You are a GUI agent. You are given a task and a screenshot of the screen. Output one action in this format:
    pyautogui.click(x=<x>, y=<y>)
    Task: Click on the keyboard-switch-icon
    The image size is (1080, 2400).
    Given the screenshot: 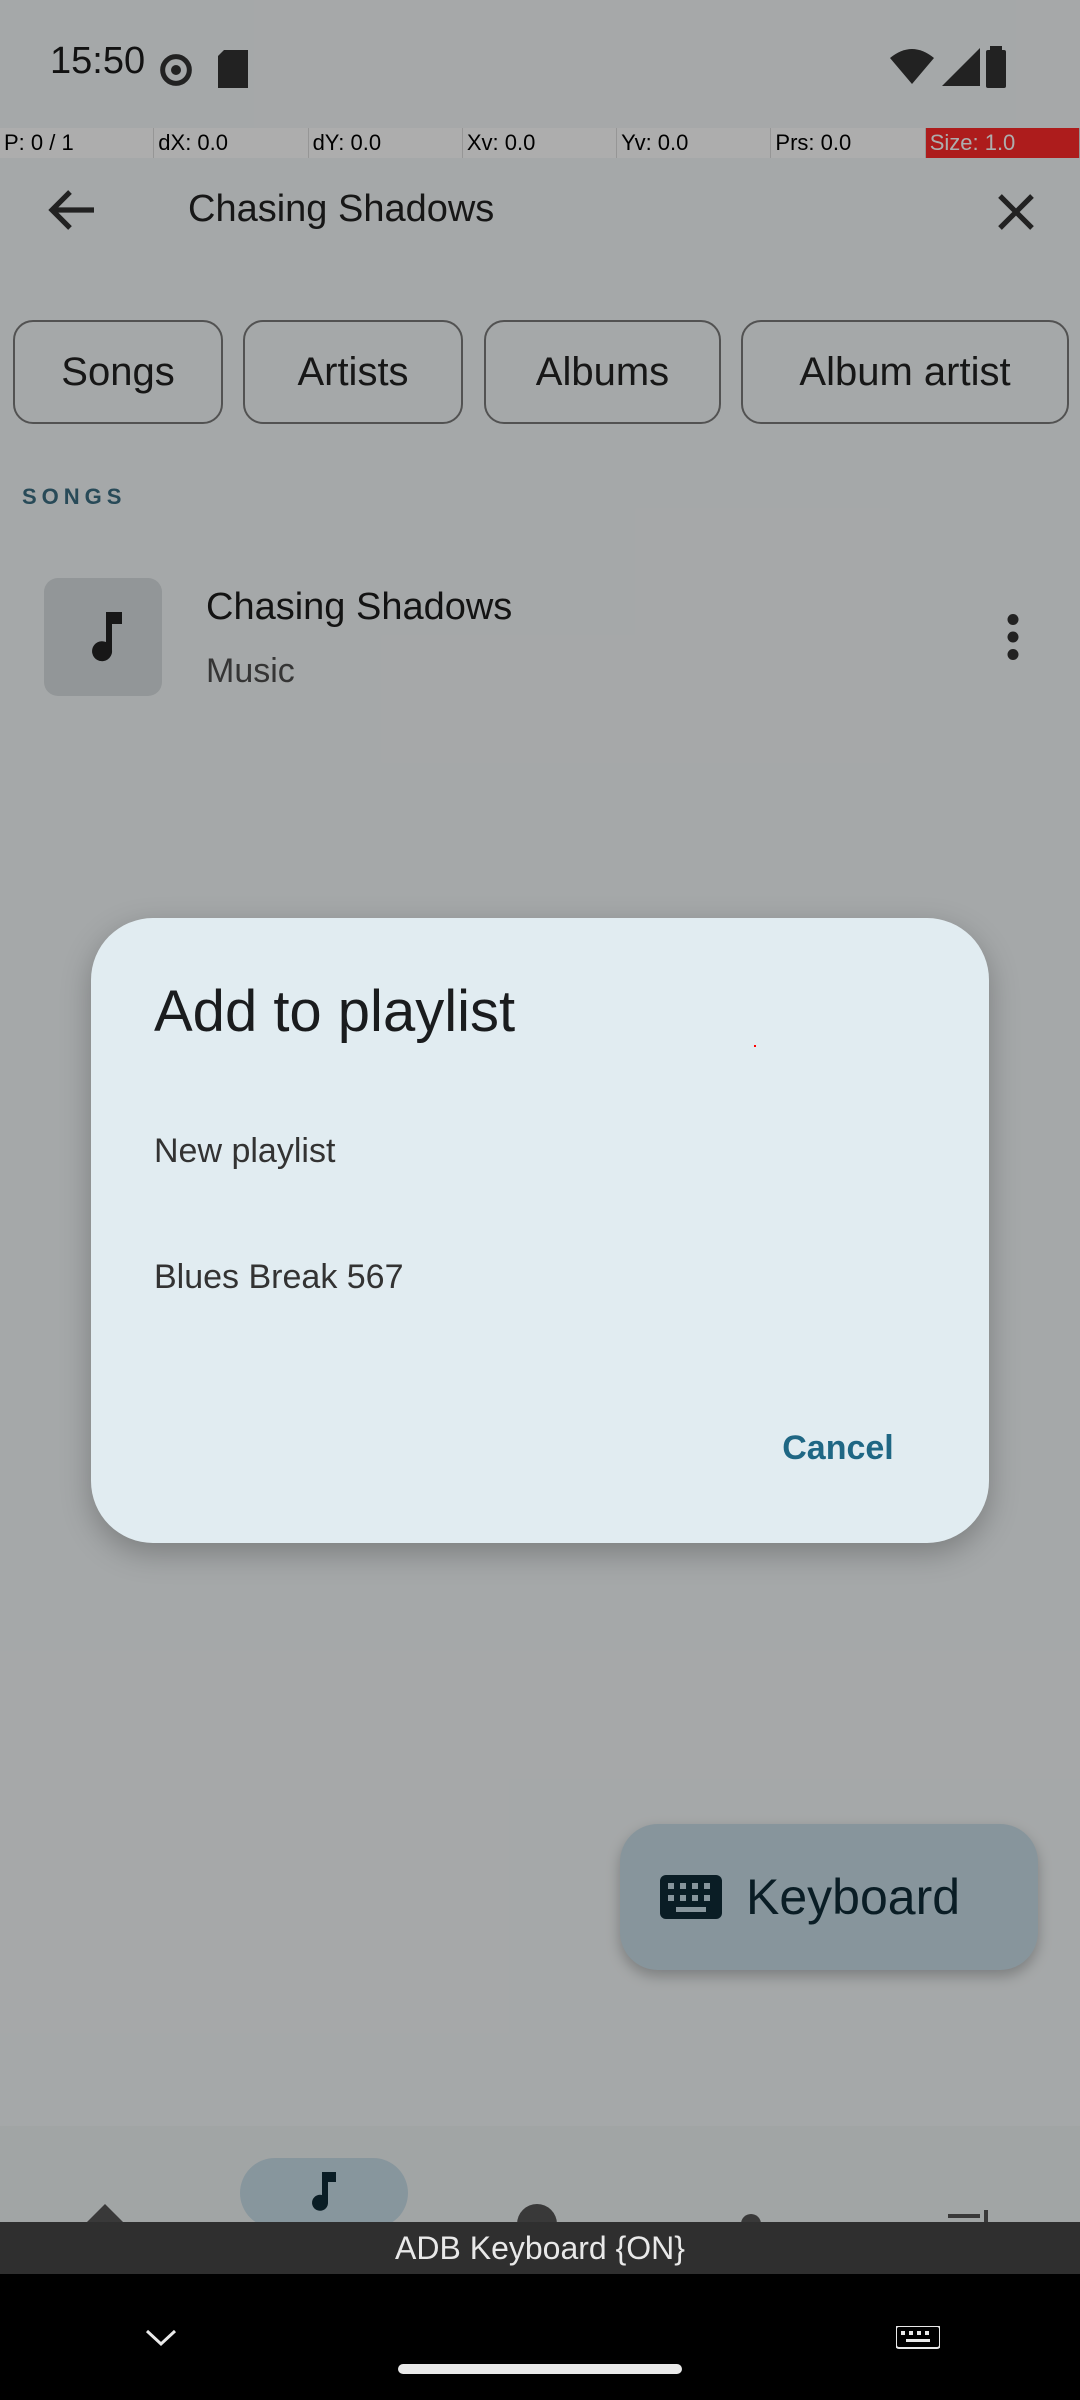 What is the action you would take?
    pyautogui.click(x=918, y=2338)
    